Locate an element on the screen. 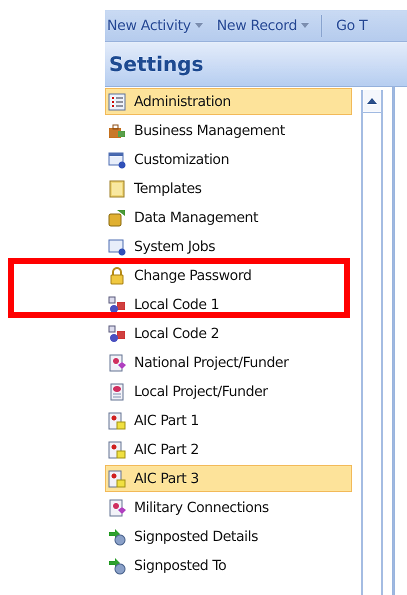 This screenshot has width=407, height=595. padlock-icon is located at coordinates (117, 275).